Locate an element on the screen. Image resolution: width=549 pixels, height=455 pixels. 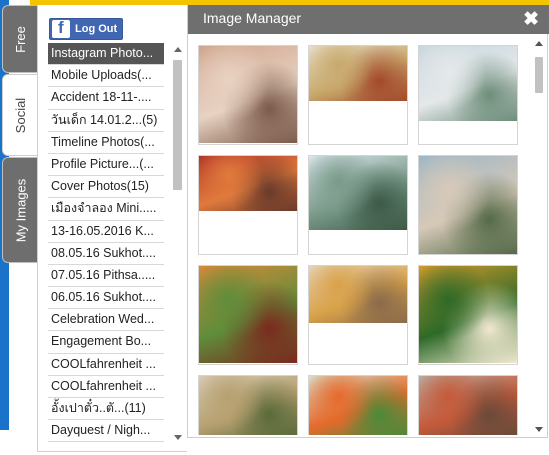
tab-free: Free is located at coordinates (20, 39).